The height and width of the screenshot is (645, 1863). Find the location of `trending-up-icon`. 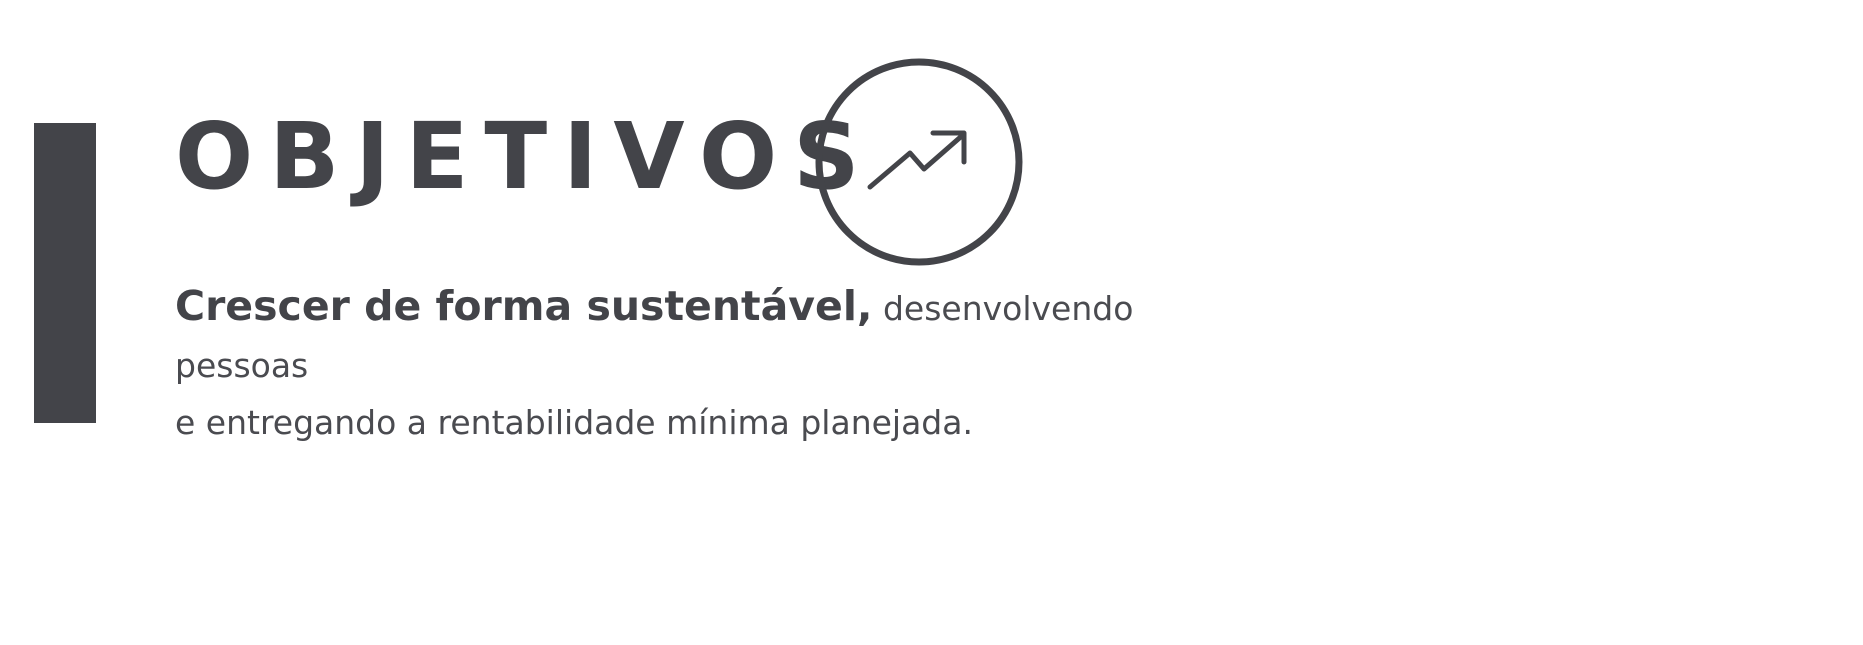

trending-up-icon is located at coordinates (919, 162).